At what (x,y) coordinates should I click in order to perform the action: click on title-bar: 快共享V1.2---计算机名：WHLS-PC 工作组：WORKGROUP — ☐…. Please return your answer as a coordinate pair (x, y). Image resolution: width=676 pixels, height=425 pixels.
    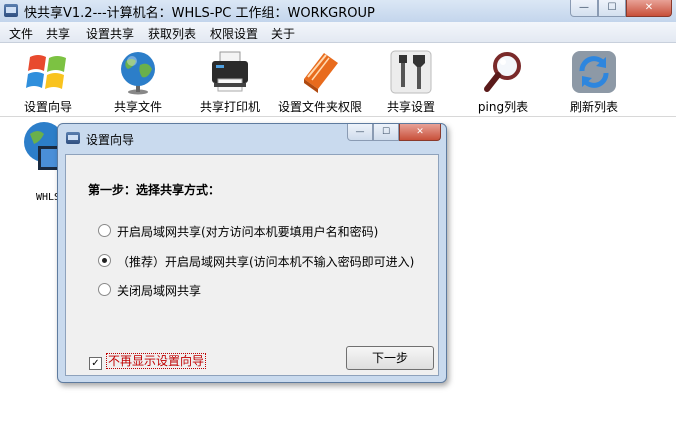
    Looking at the image, I should click on (338, 11).